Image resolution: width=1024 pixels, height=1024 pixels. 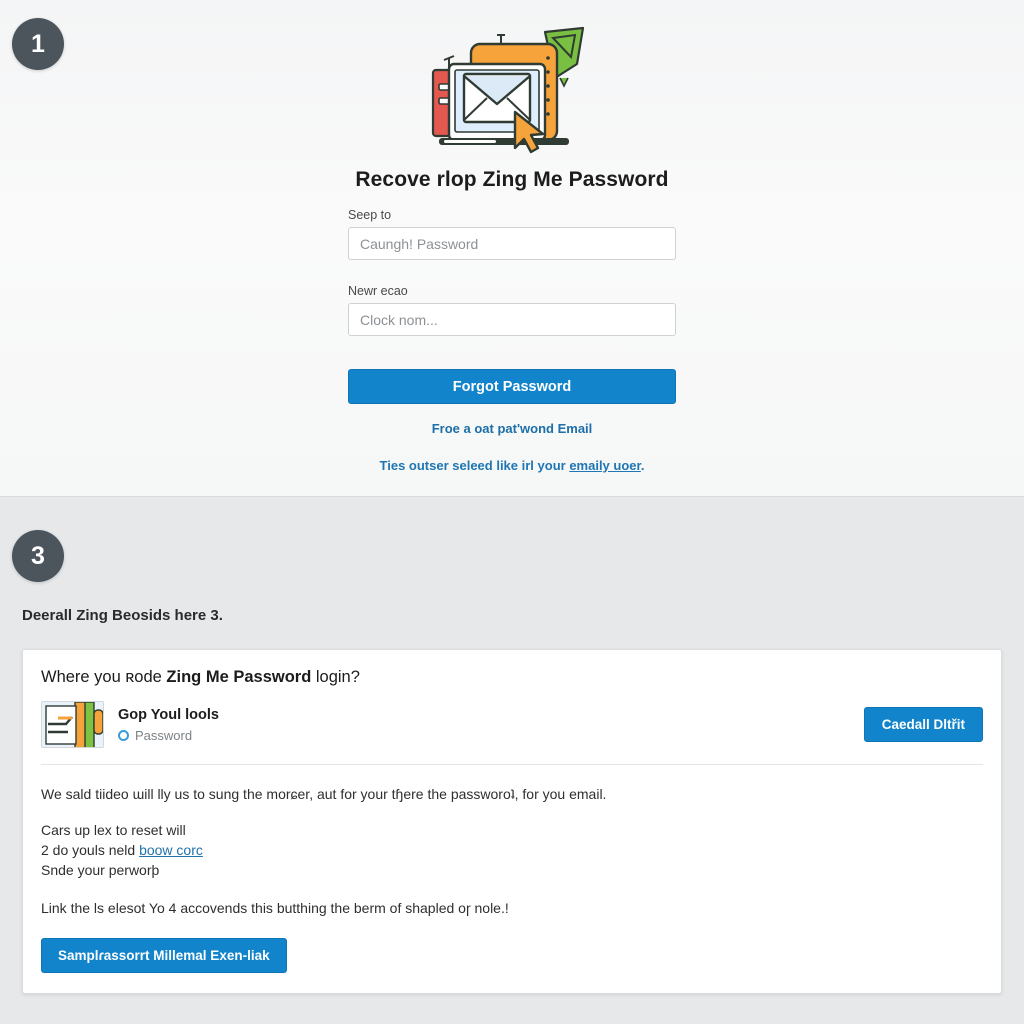 What do you see at coordinates (171, 850) in the screenshot?
I see `card-inline-link: boow corc` at bounding box center [171, 850].